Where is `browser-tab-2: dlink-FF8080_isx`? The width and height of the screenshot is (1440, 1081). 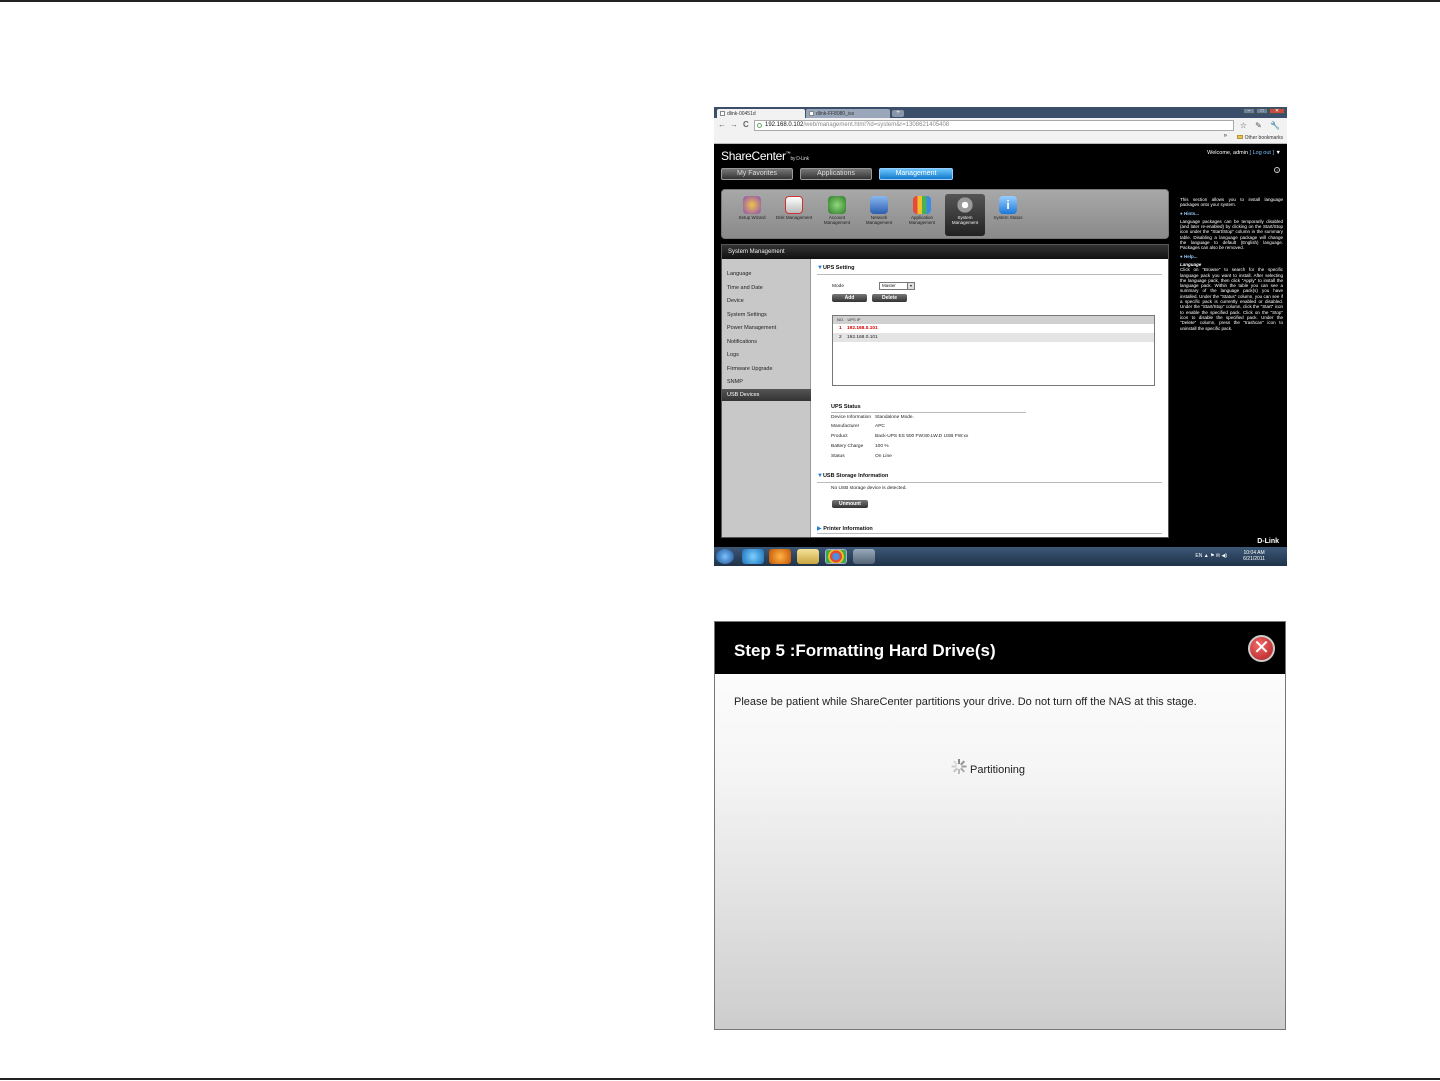 browser-tab-2: dlink-FF8080_isx is located at coordinates (848, 113).